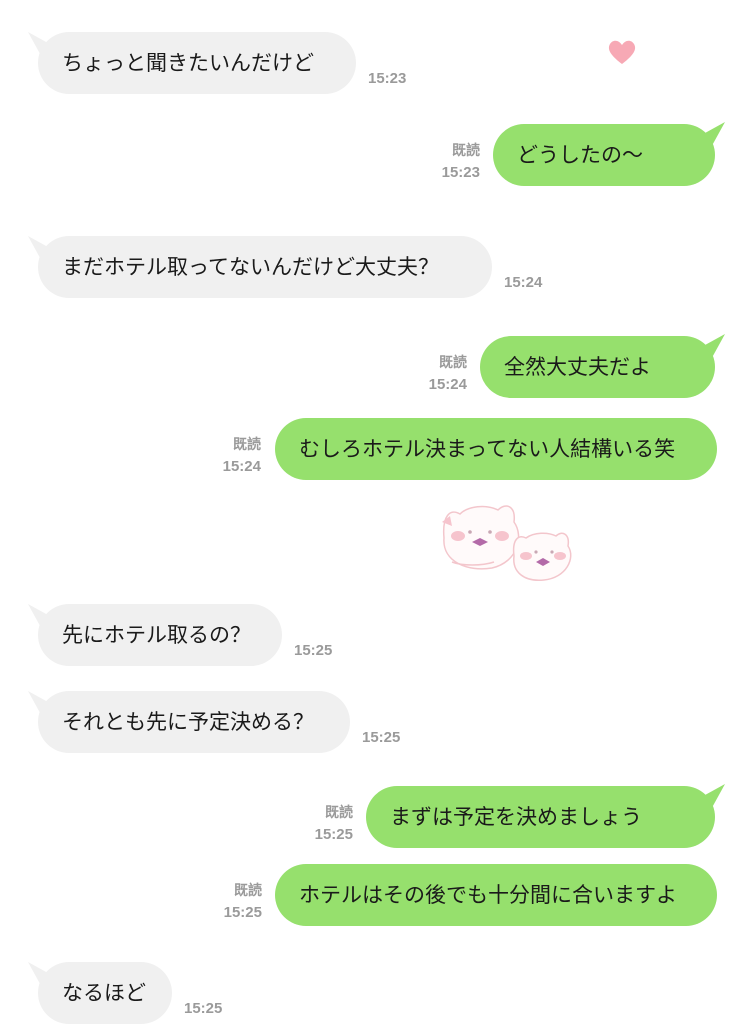 Image resolution: width=752 pixels, height=1024 pixels. Describe the element at coordinates (194, 722) in the screenshot. I see `incoming-bubble: それとも先に予定決める？` at that location.